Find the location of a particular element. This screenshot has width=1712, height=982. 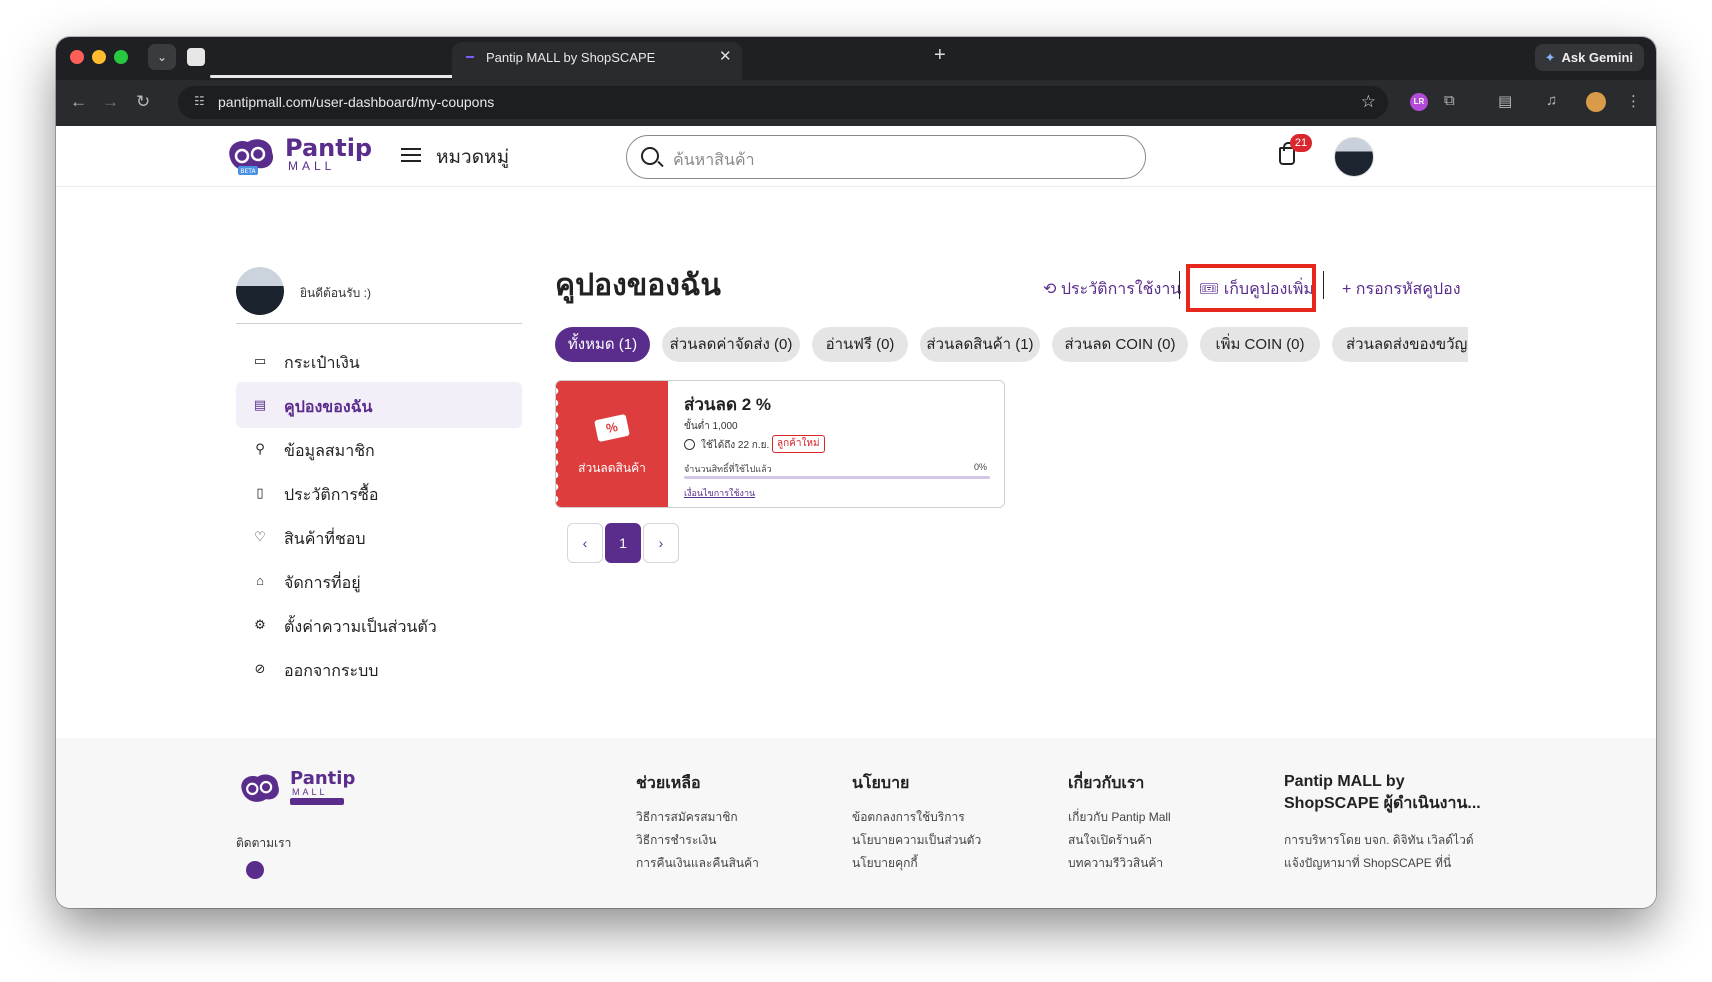

usage-history-link: ⟲ ประวัติการใช้งาน is located at coordinates (1112, 289).